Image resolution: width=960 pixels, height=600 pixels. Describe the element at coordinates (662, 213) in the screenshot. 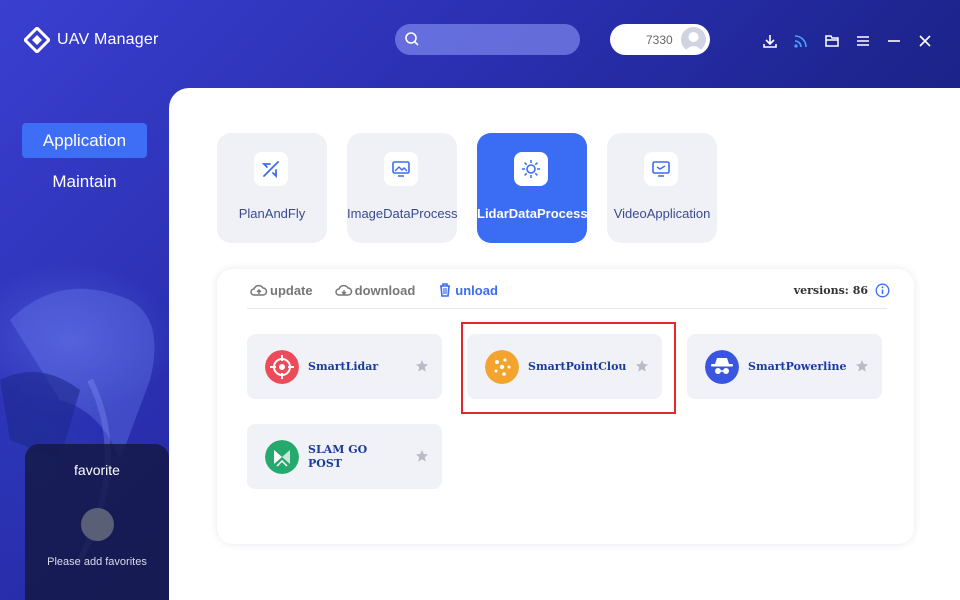

I see `category-label: VideoApplication` at that location.